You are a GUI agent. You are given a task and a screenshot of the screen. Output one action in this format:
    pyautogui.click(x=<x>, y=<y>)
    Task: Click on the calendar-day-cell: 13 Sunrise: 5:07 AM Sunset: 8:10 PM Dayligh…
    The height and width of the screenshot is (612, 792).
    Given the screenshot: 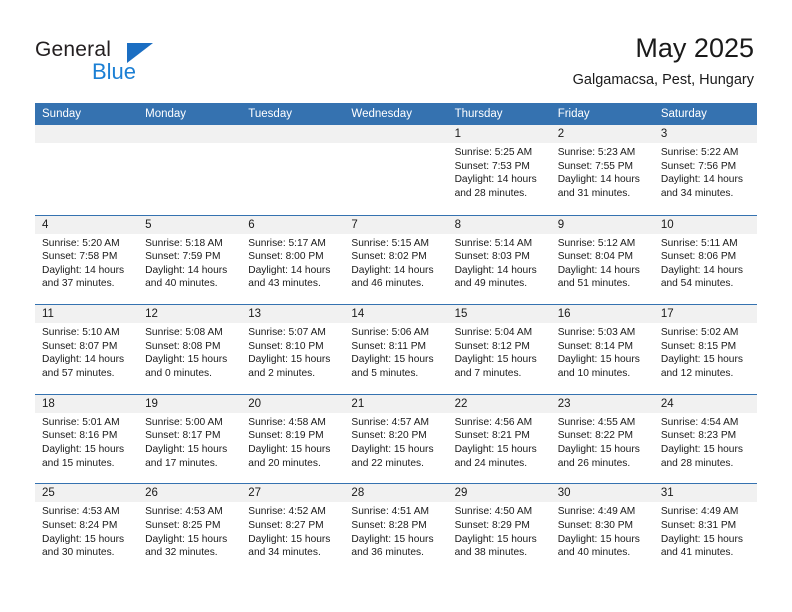 What is the action you would take?
    pyautogui.click(x=293, y=349)
    